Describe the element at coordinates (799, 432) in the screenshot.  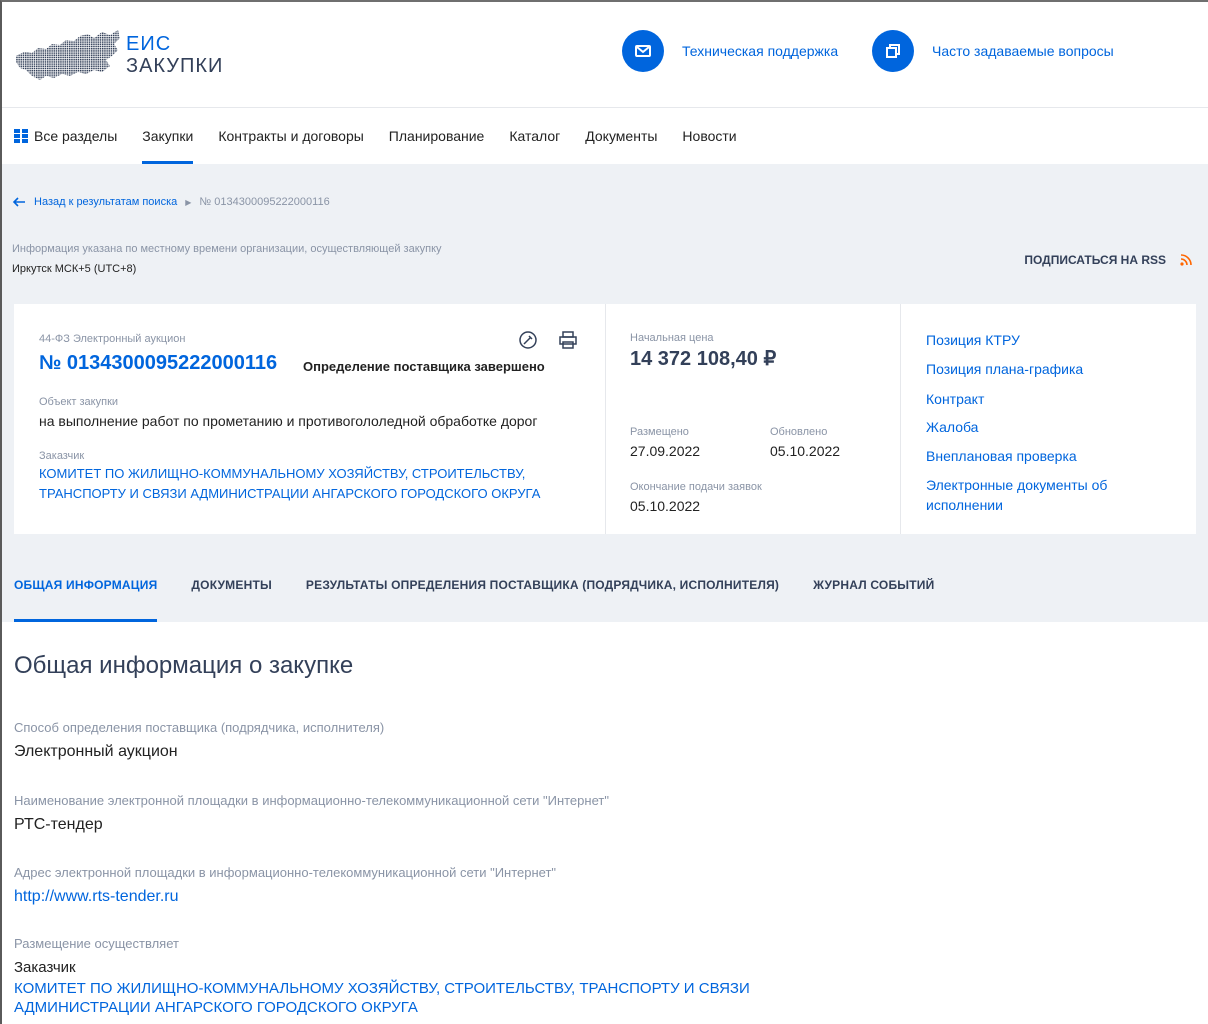
I see `updated-label: Обновлено` at that location.